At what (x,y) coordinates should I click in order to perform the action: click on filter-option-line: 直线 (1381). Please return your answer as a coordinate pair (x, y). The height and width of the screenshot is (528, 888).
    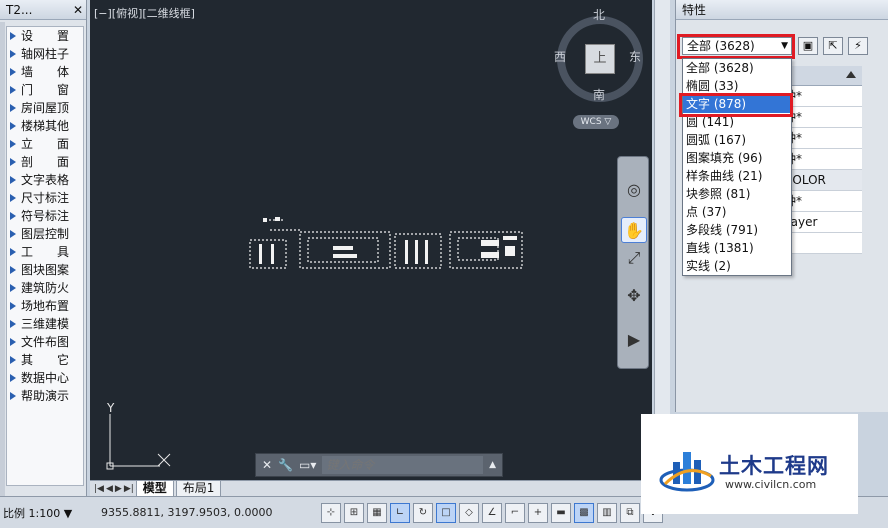
    Looking at the image, I should click on (737, 248).